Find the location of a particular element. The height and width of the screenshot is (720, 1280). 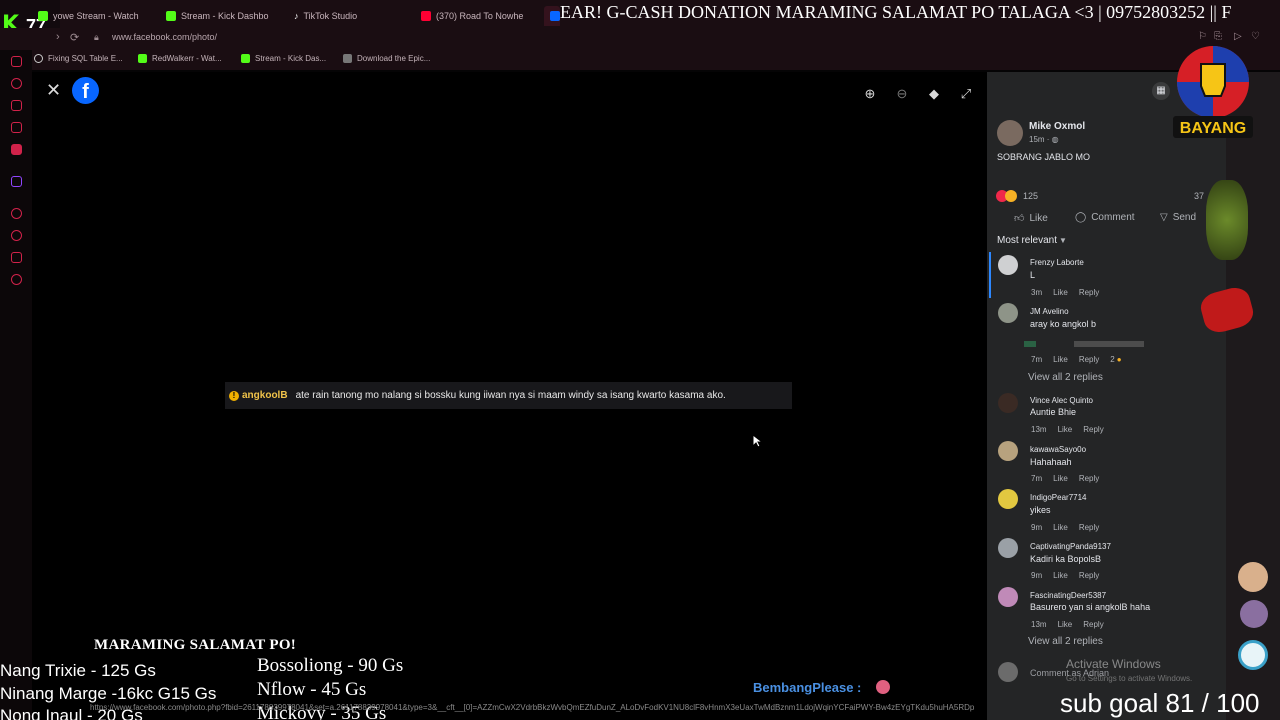

send-icon: ▽ is located at coordinates (1164, 217).